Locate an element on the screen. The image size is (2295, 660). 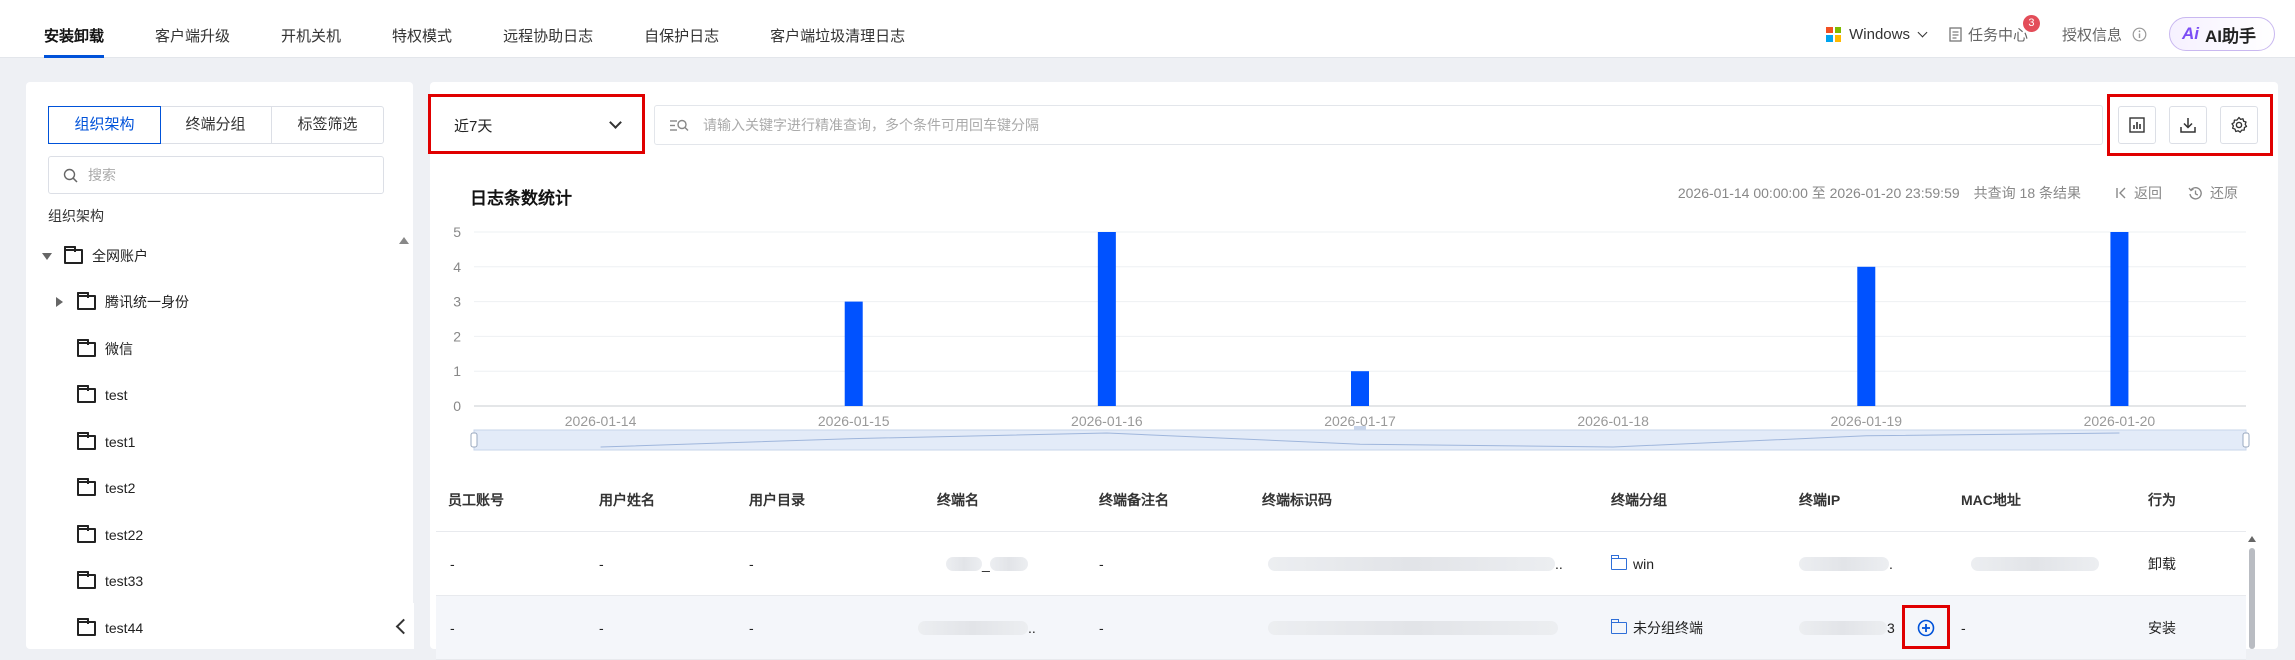
tree-node-test2: test2 is located at coordinates (106, 488).